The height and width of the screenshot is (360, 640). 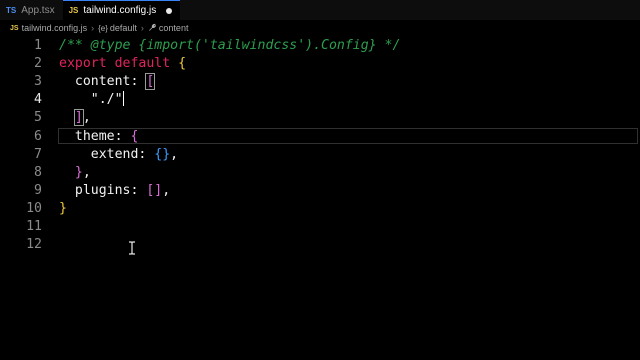 What do you see at coordinates (142, 64) in the screenshot?
I see `code-token: default` at bounding box center [142, 64].